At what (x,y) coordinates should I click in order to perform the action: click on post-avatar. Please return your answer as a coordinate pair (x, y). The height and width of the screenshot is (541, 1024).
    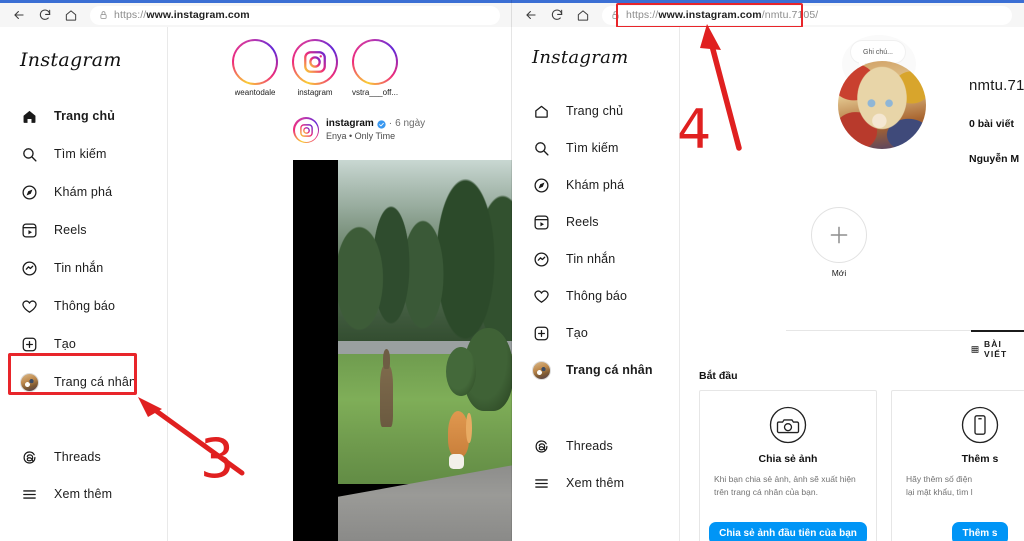
    Looking at the image, I should click on (306, 130).